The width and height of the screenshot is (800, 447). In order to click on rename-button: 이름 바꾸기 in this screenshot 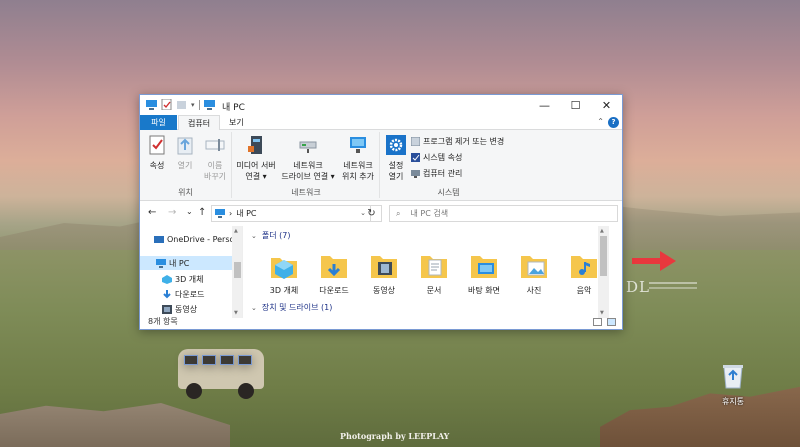, I will do `click(215, 158)`.